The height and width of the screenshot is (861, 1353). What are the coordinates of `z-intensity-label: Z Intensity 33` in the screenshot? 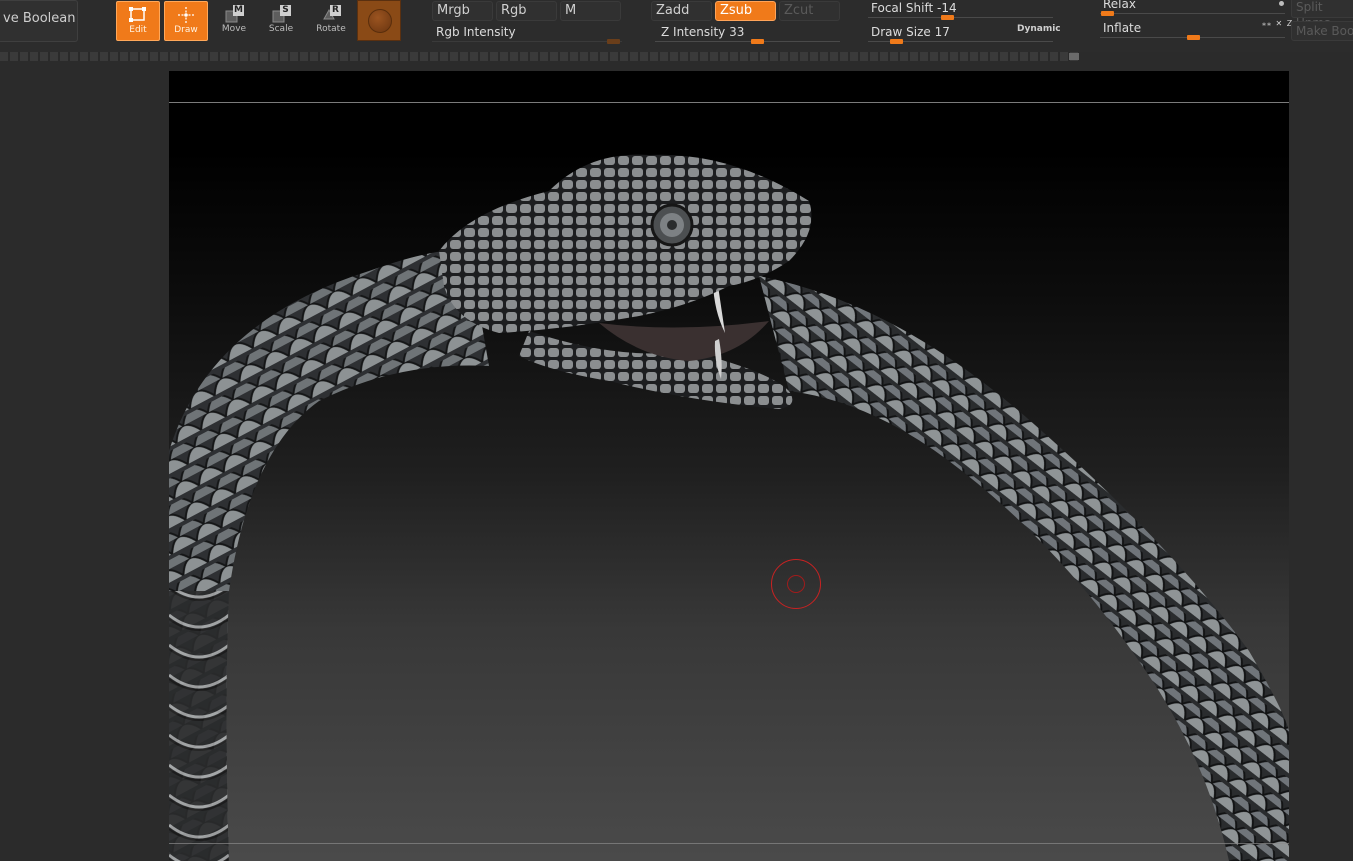 It's located at (703, 32).